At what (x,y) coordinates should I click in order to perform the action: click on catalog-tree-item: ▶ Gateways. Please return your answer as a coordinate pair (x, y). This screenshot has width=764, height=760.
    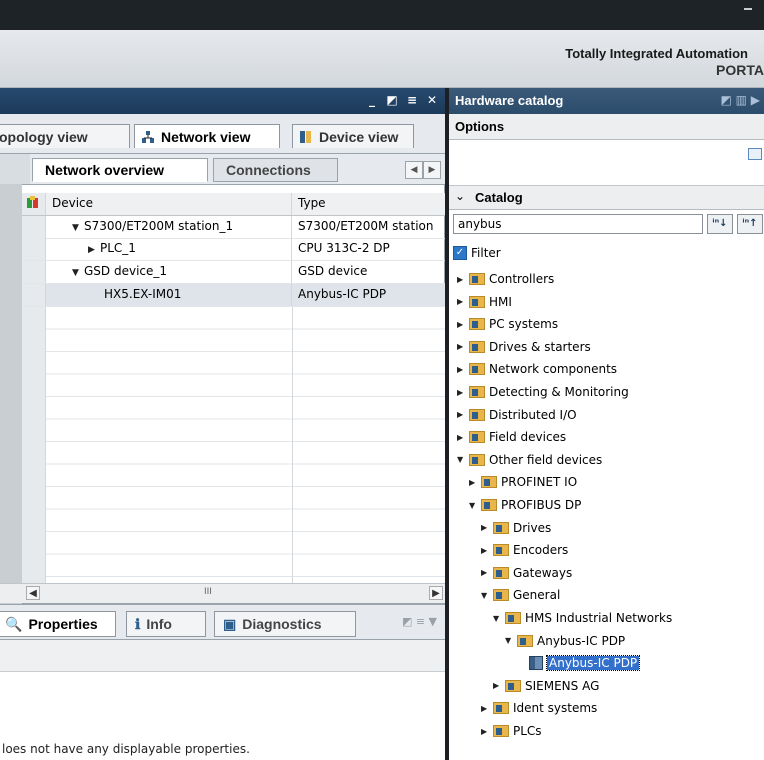
    Looking at the image, I should click on (526, 573).